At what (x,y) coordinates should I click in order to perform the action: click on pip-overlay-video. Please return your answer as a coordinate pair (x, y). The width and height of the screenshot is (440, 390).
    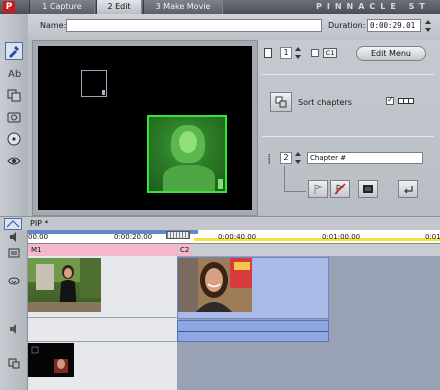
    Looking at the image, I should click on (187, 154).